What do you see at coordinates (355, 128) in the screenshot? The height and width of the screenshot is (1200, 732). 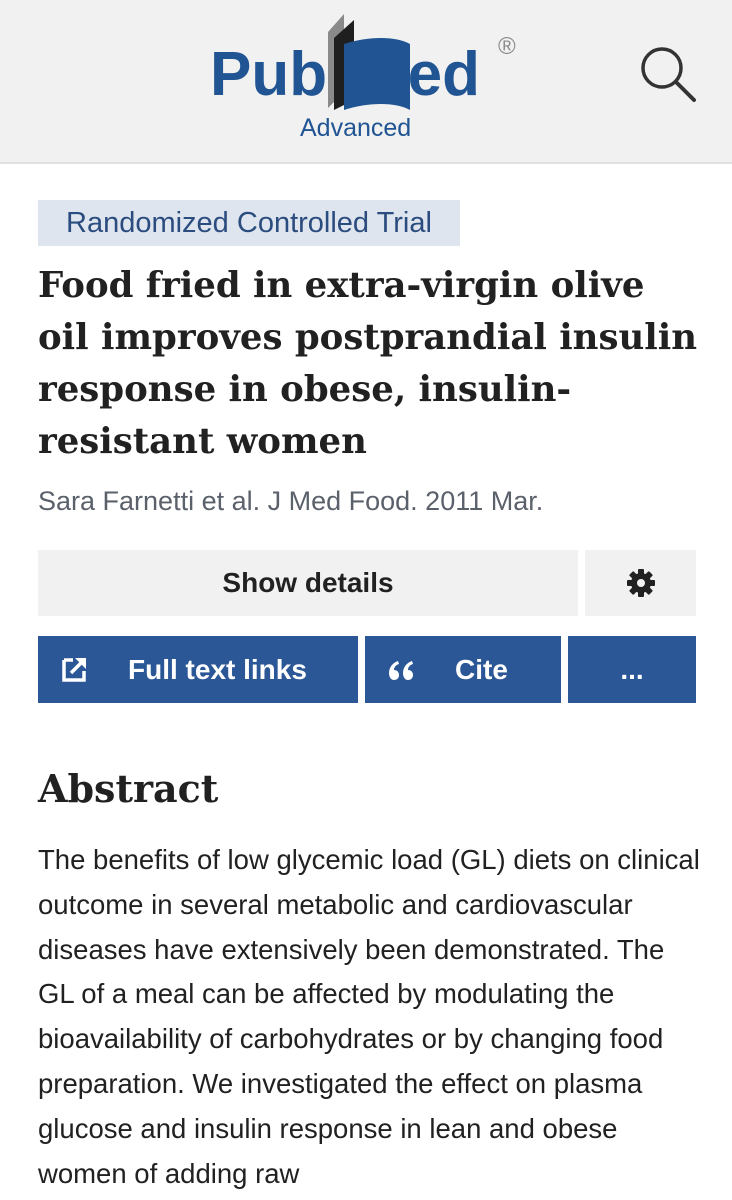 I see `logo-advanced-link: Advanced` at bounding box center [355, 128].